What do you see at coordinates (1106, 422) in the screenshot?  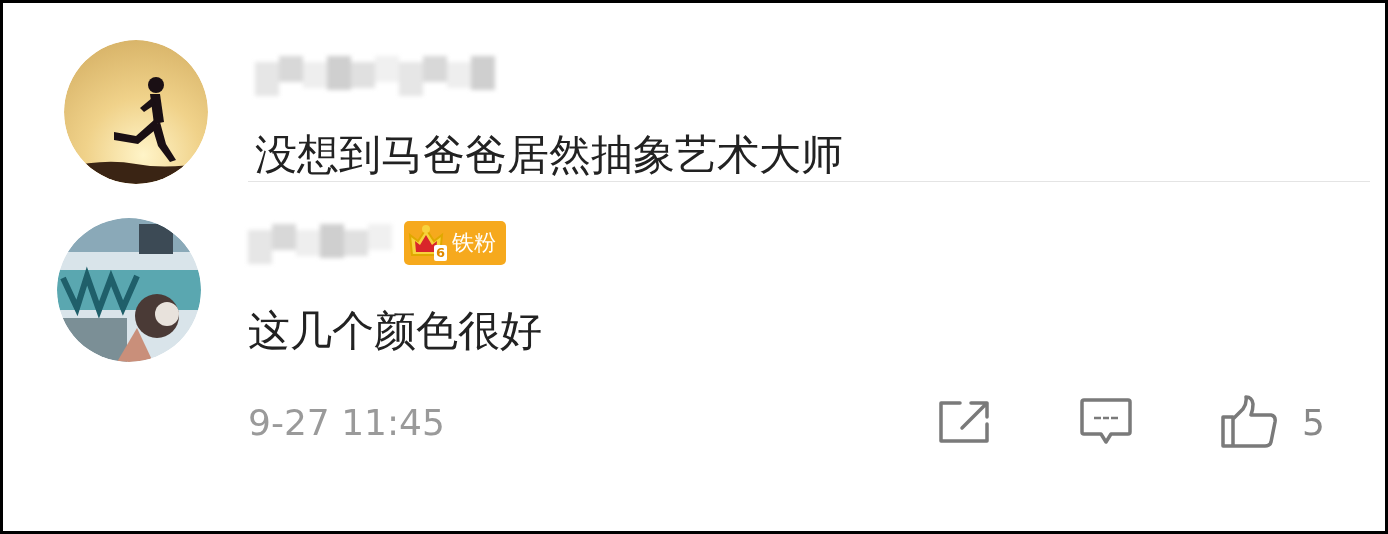 I see `comment-icon` at bounding box center [1106, 422].